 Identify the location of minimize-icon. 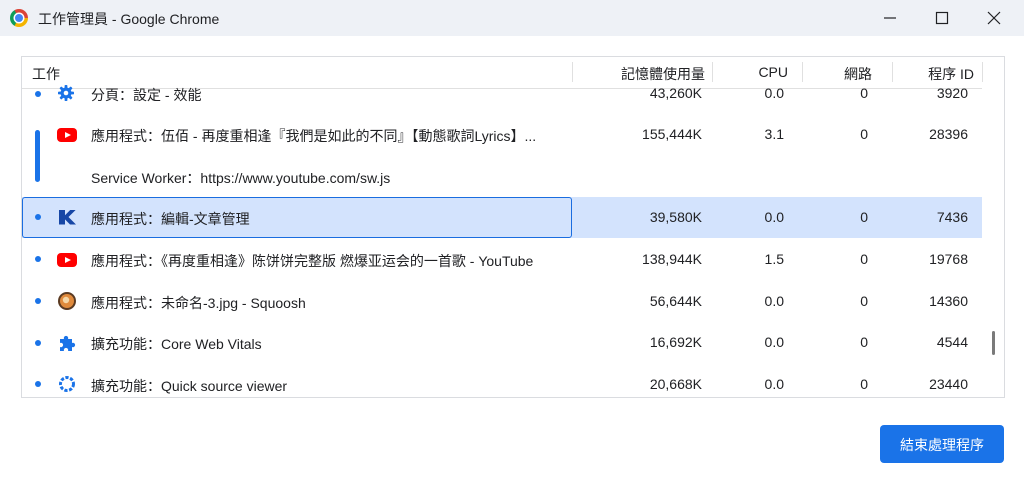
(890, 18).